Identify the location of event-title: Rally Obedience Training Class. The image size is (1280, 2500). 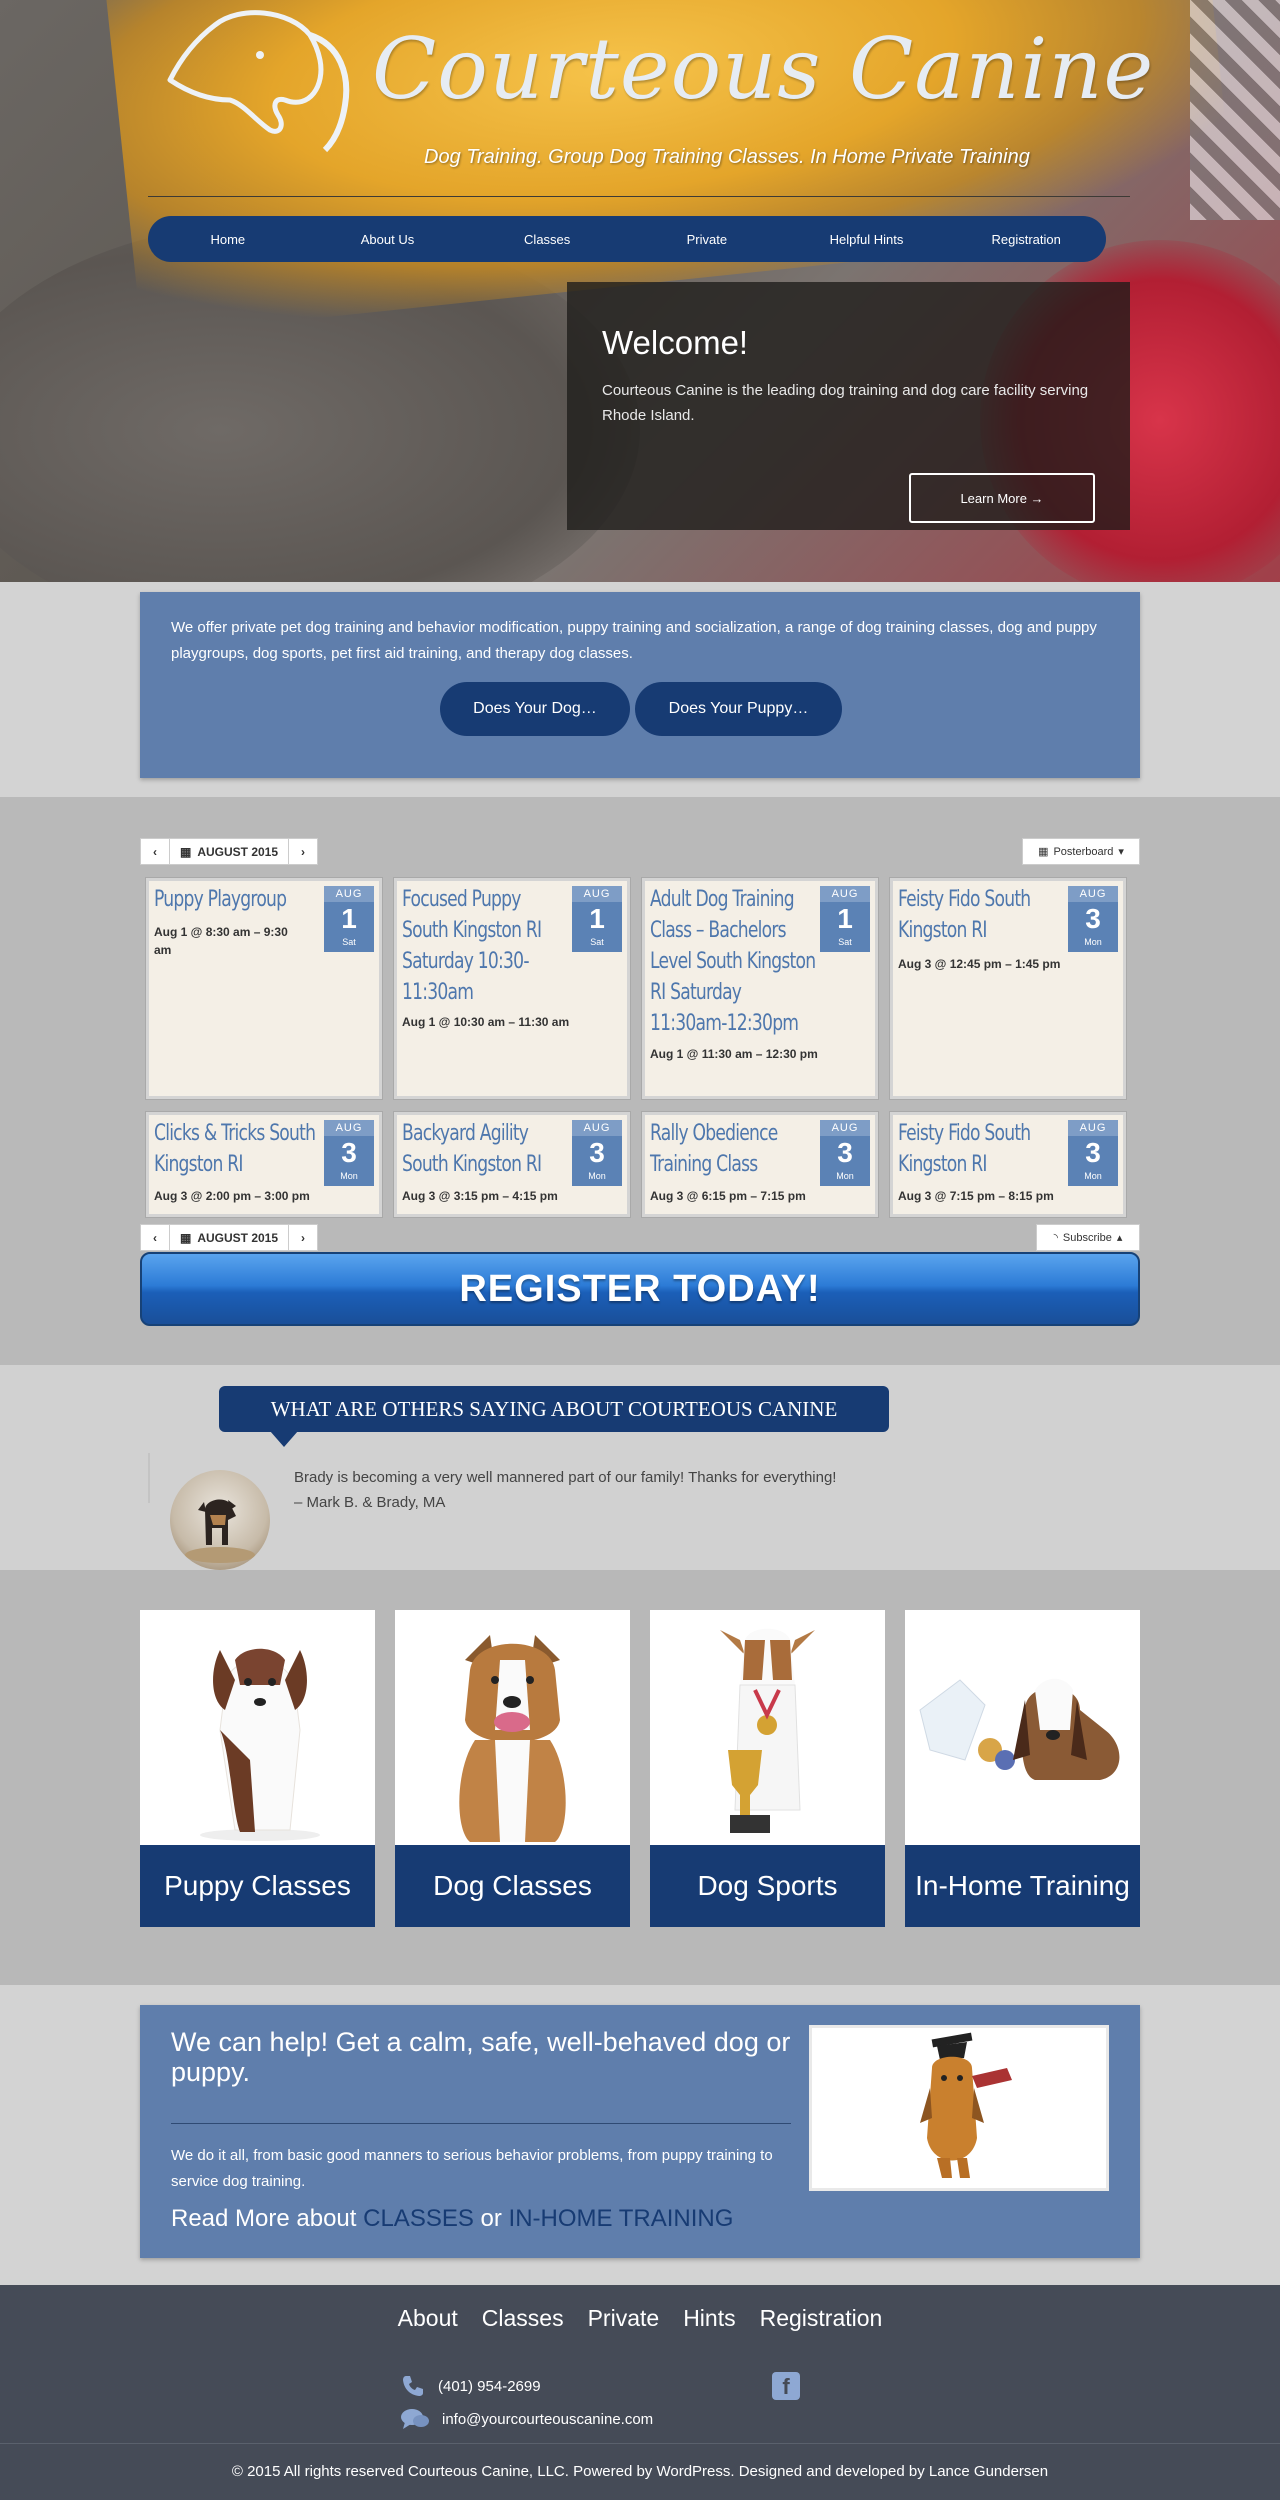
(734, 1149).